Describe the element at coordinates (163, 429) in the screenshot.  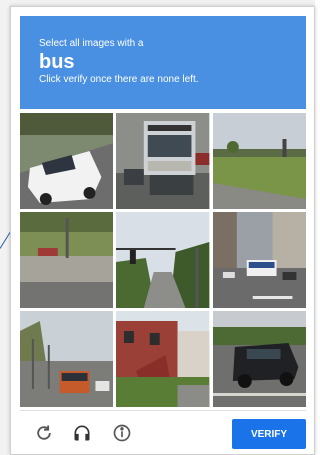
I see `captcha-footer: VERIFY` at that location.